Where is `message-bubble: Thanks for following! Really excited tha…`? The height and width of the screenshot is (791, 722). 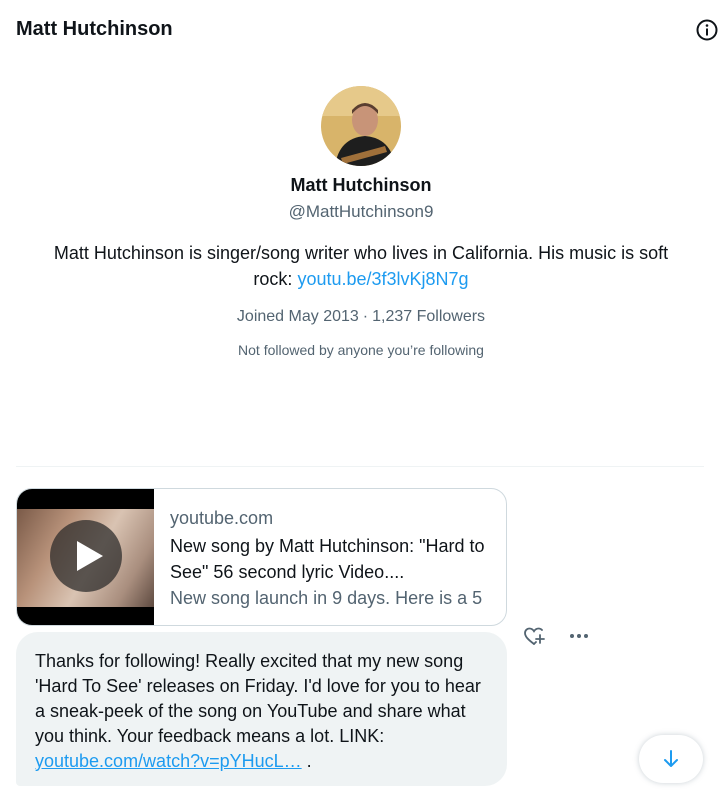 message-bubble: Thanks for following! Really excited tha… is located at coordinates (261, 709).